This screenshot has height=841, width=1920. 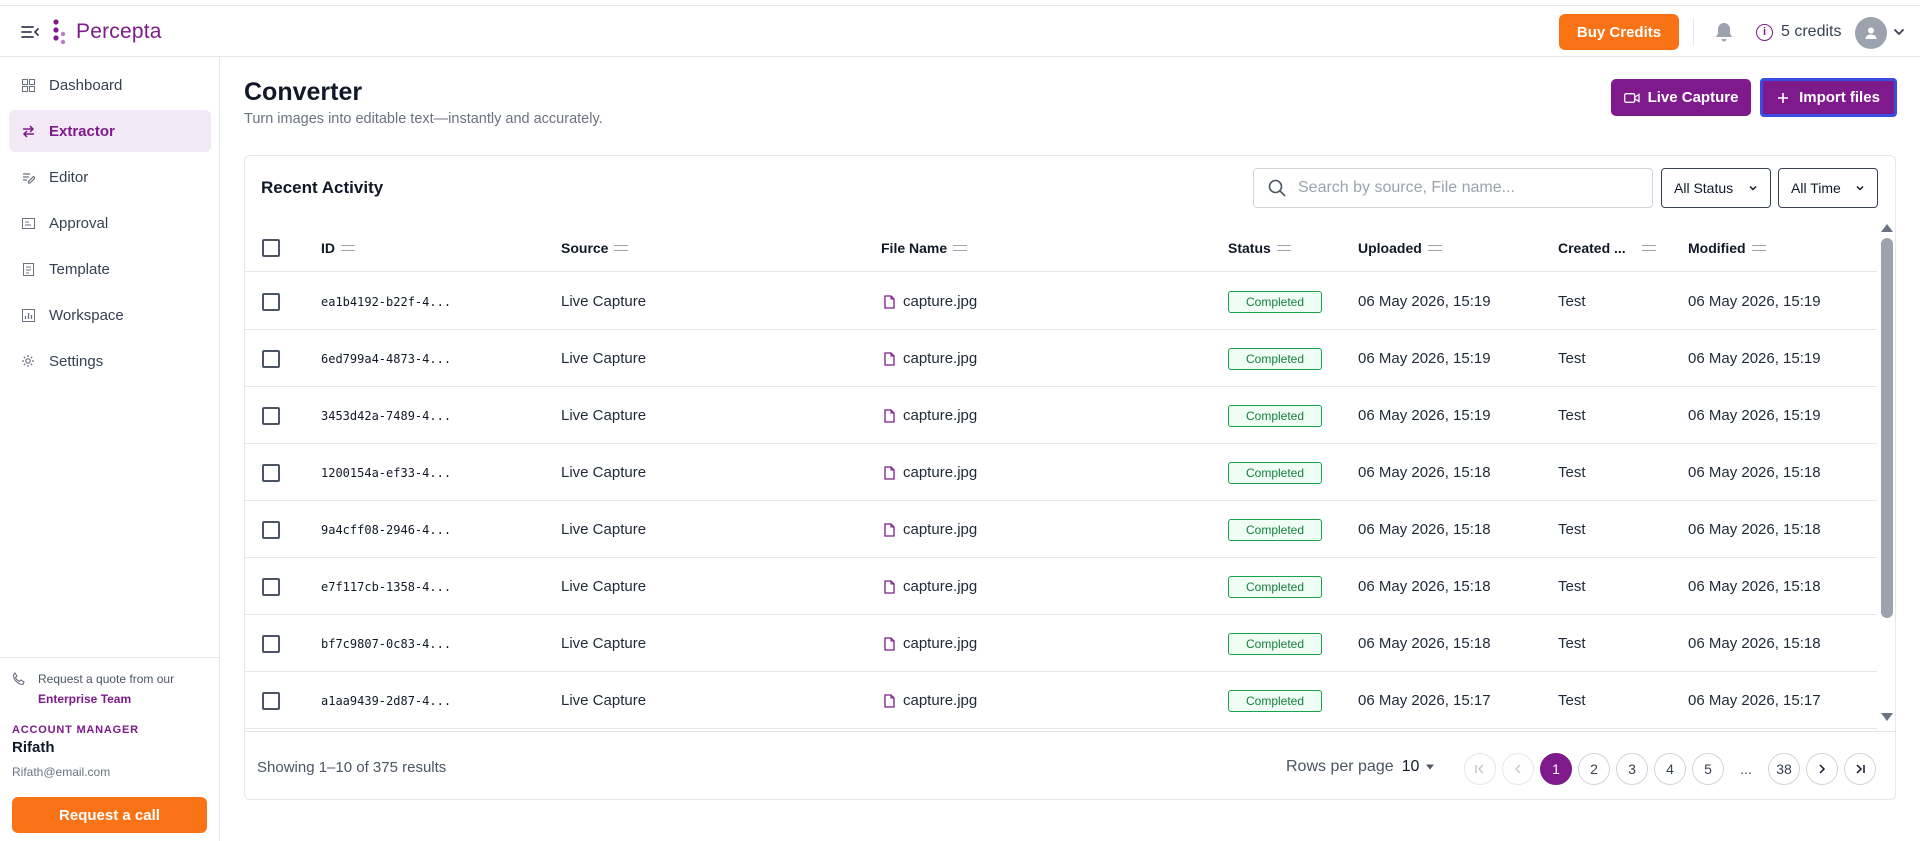 I want to click on card-title: Recent Activity, so click(x=322, y=187).